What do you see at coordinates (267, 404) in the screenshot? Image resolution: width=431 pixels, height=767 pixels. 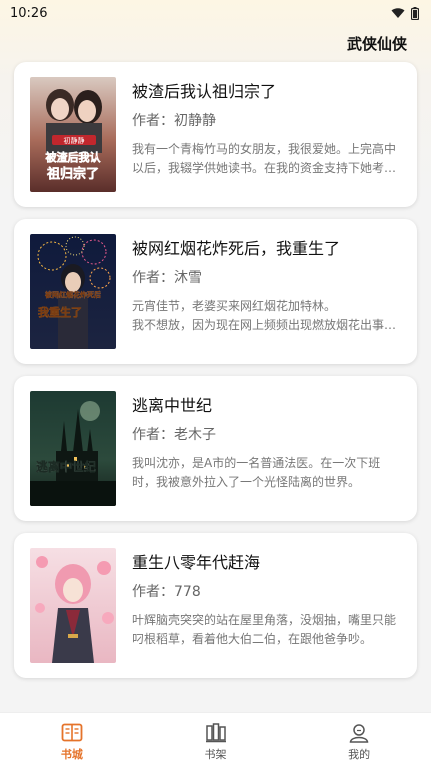 I see `book-title: 逃离中世纪` at bounding box center [267, 404].